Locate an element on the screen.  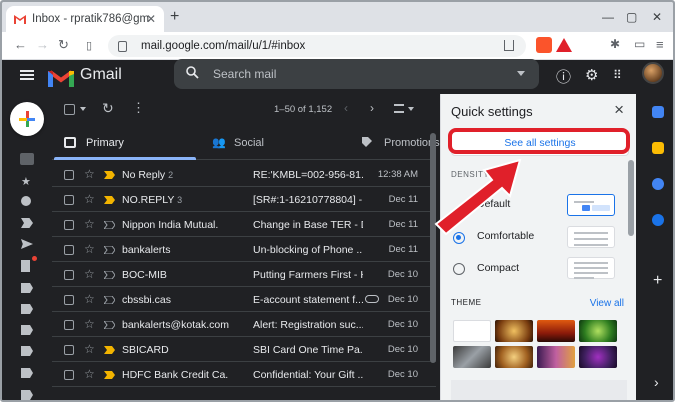
sent-icon is located at coordinates (27, 244).